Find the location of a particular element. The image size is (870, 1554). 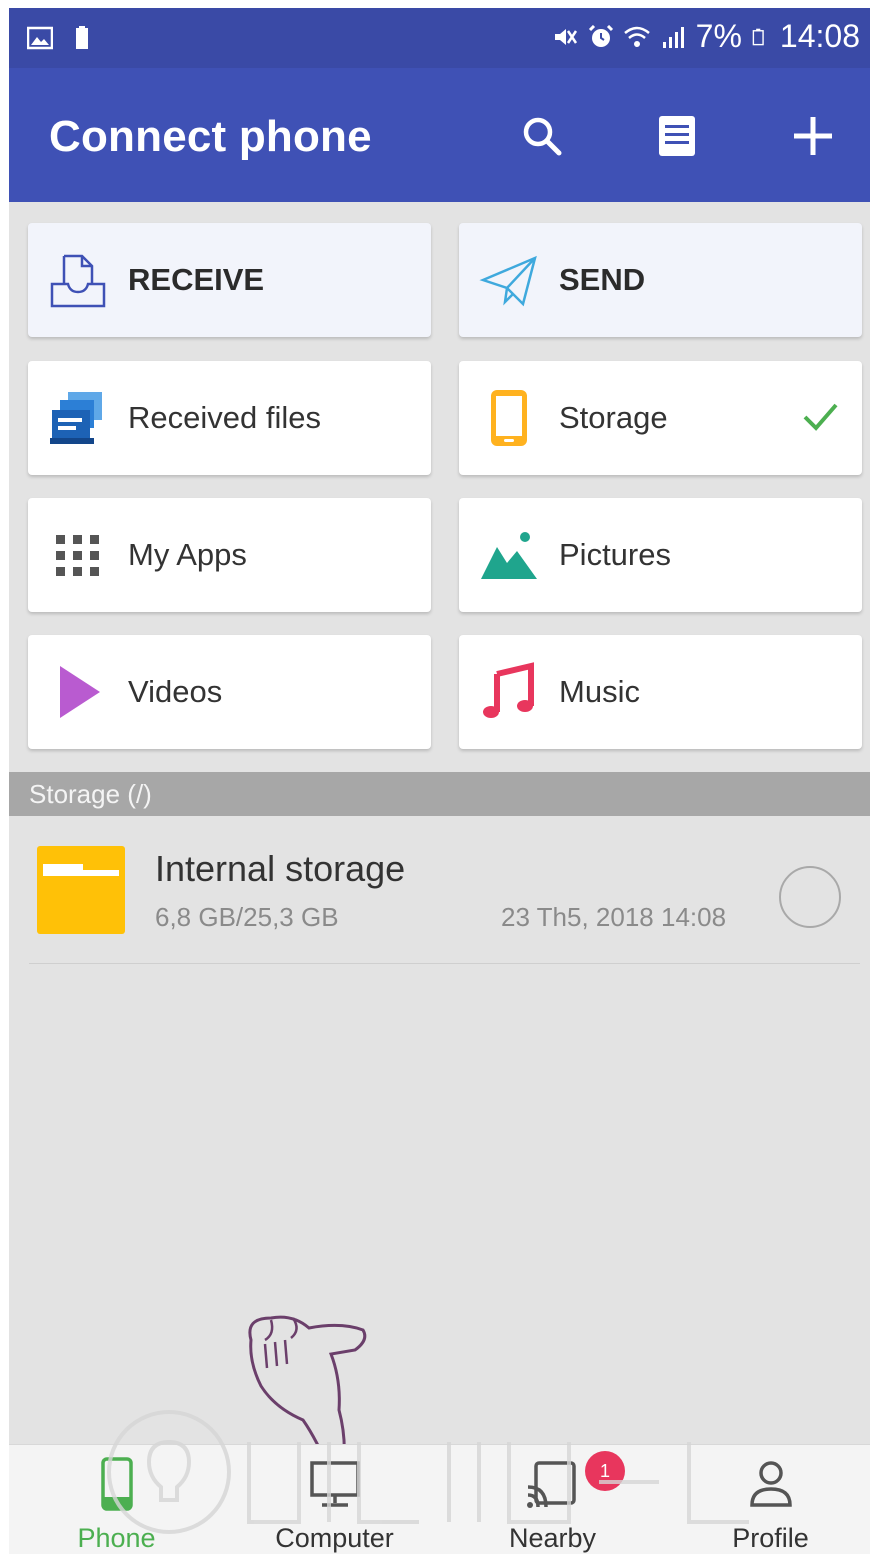

checkmark-icon is located at coordinates (820, 417).